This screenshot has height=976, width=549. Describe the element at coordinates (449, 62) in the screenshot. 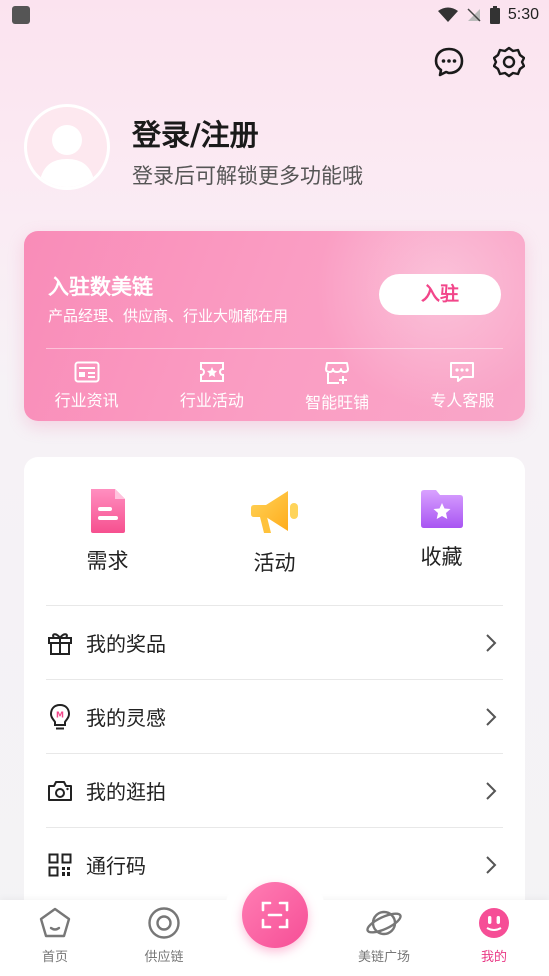

I see `message-icon` at that location.